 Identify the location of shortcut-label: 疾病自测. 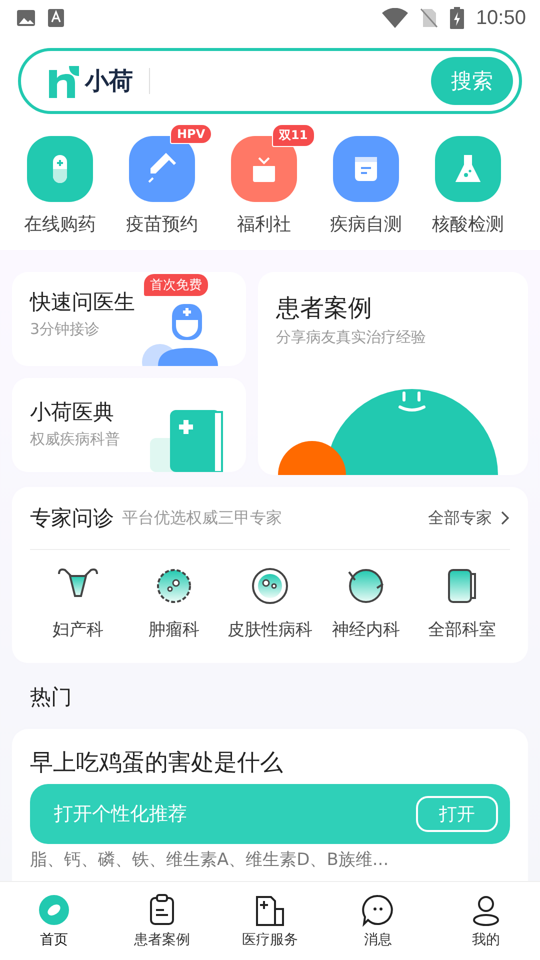
(366, 224).